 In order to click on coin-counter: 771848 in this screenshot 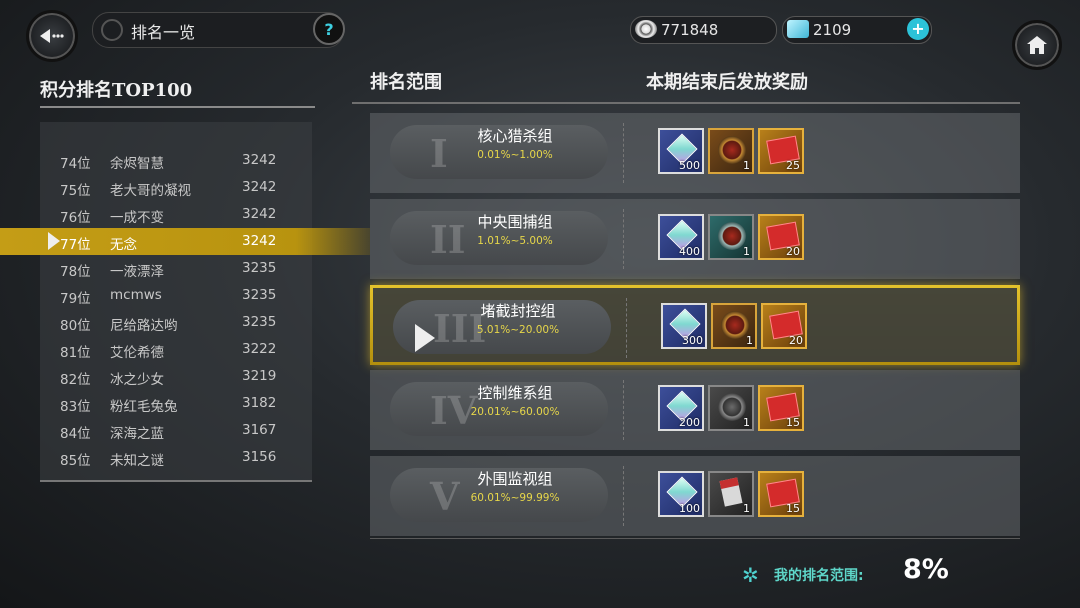, I will do `click(703, 30)`.